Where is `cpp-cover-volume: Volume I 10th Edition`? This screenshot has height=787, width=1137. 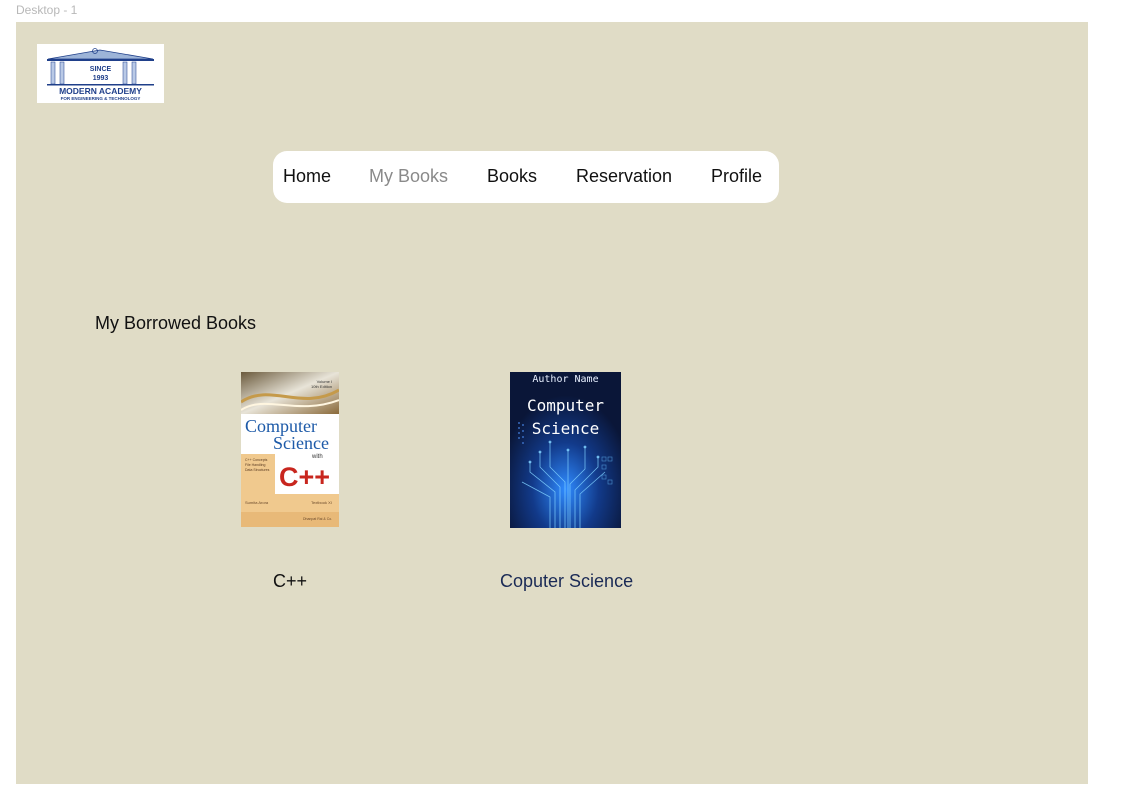
cpp-cover-volume: Volume I 10th Edition is located at coordinates (321, 384).